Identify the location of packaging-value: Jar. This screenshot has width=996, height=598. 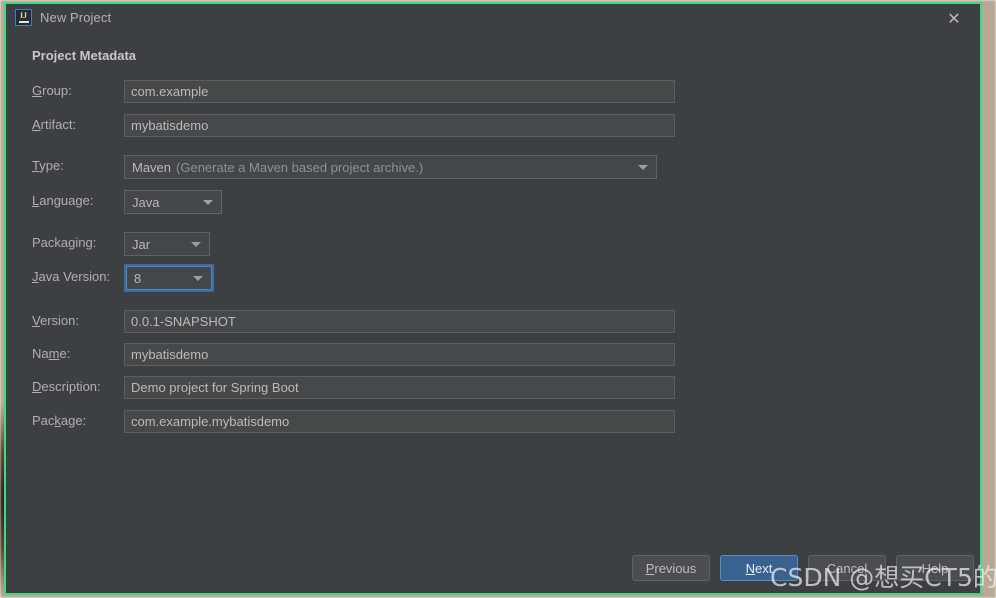
(141, 244).